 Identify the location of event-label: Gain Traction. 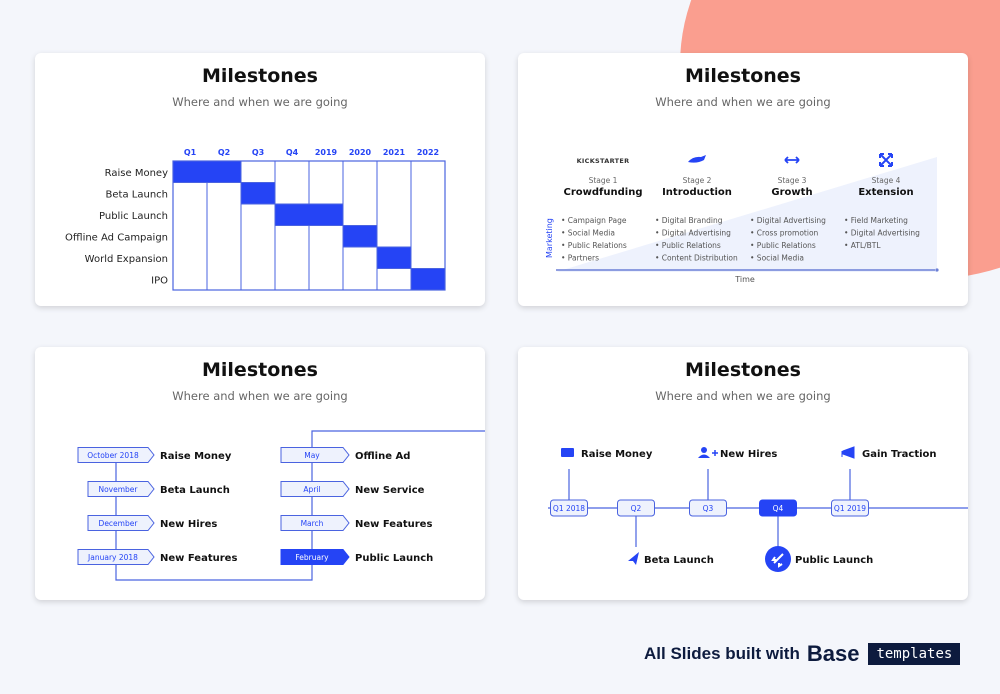
(899, 454).